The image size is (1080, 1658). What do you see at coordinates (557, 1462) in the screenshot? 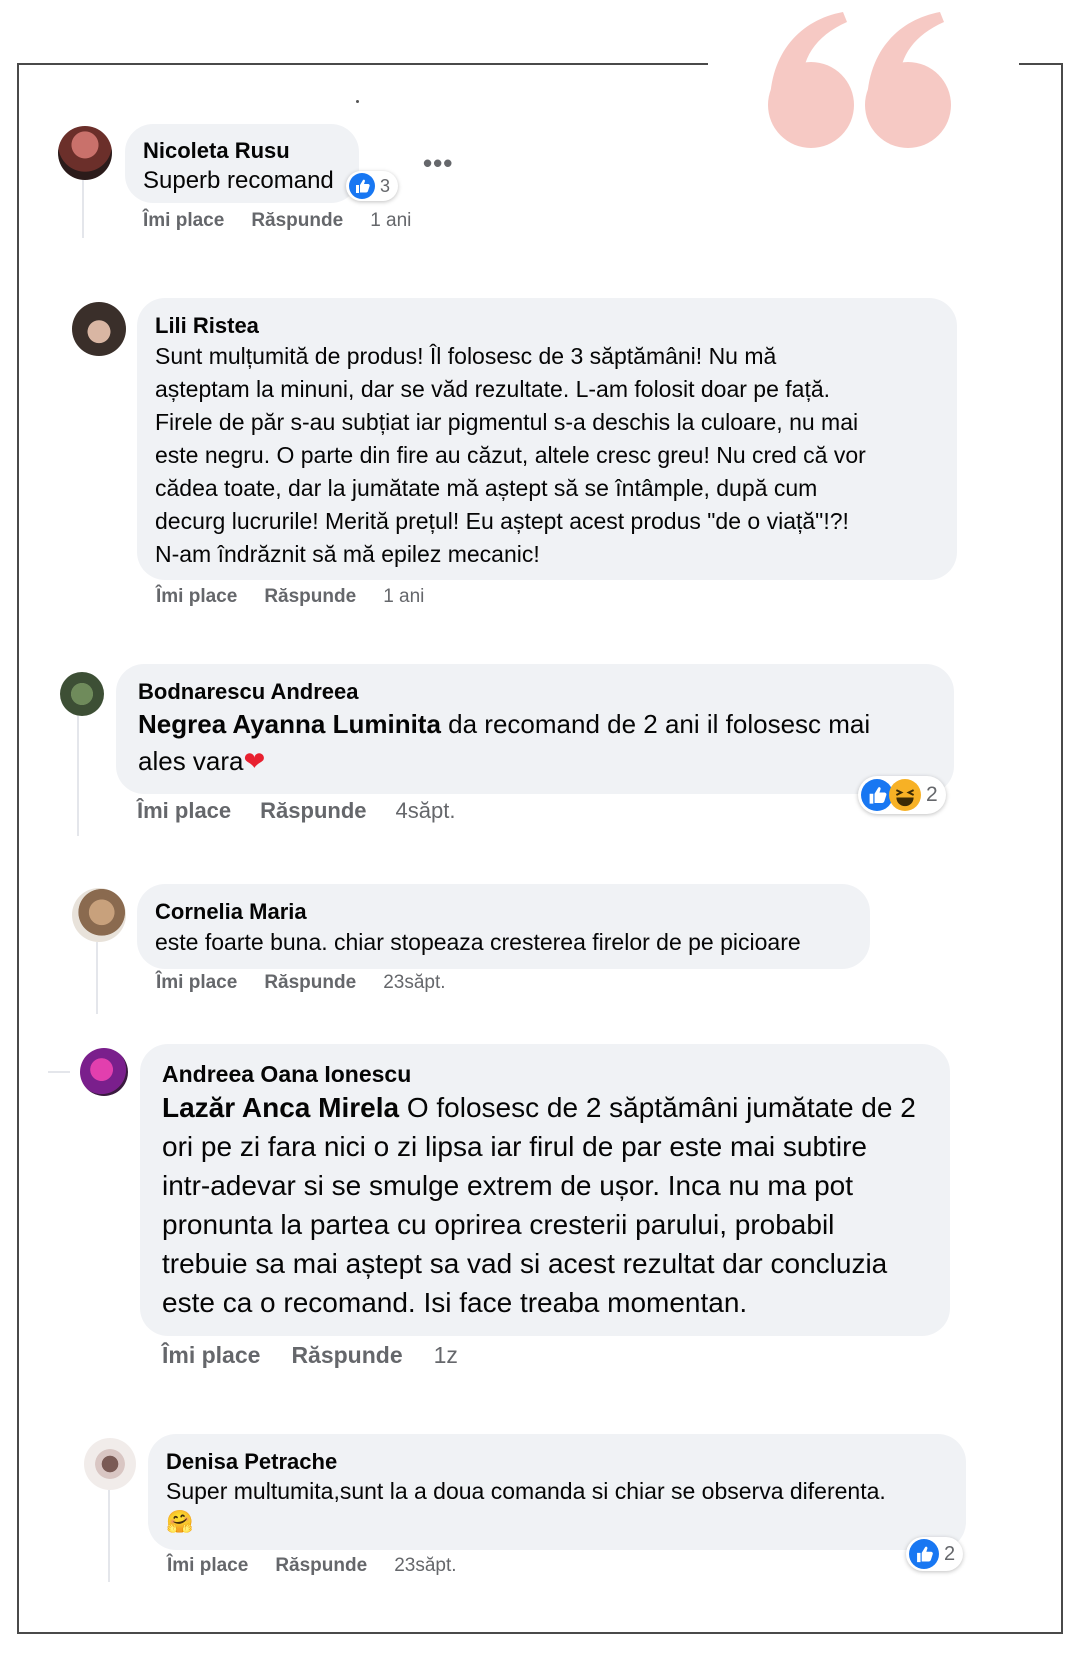
I see `comment-author: Denisa Petrache` at bounding box center [557, 1462].